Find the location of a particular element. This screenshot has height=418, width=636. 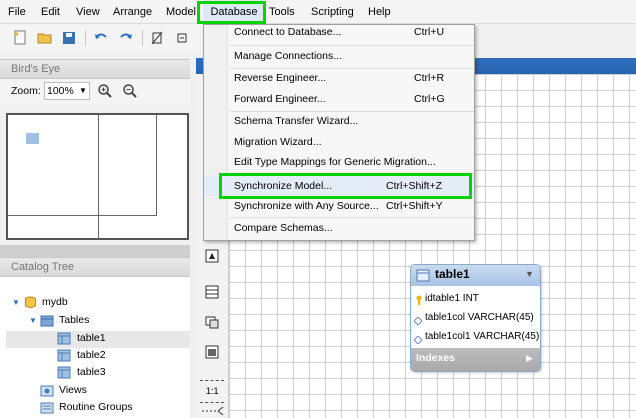

birdseye-table-thumbnail is located at coordinates (32, 138).